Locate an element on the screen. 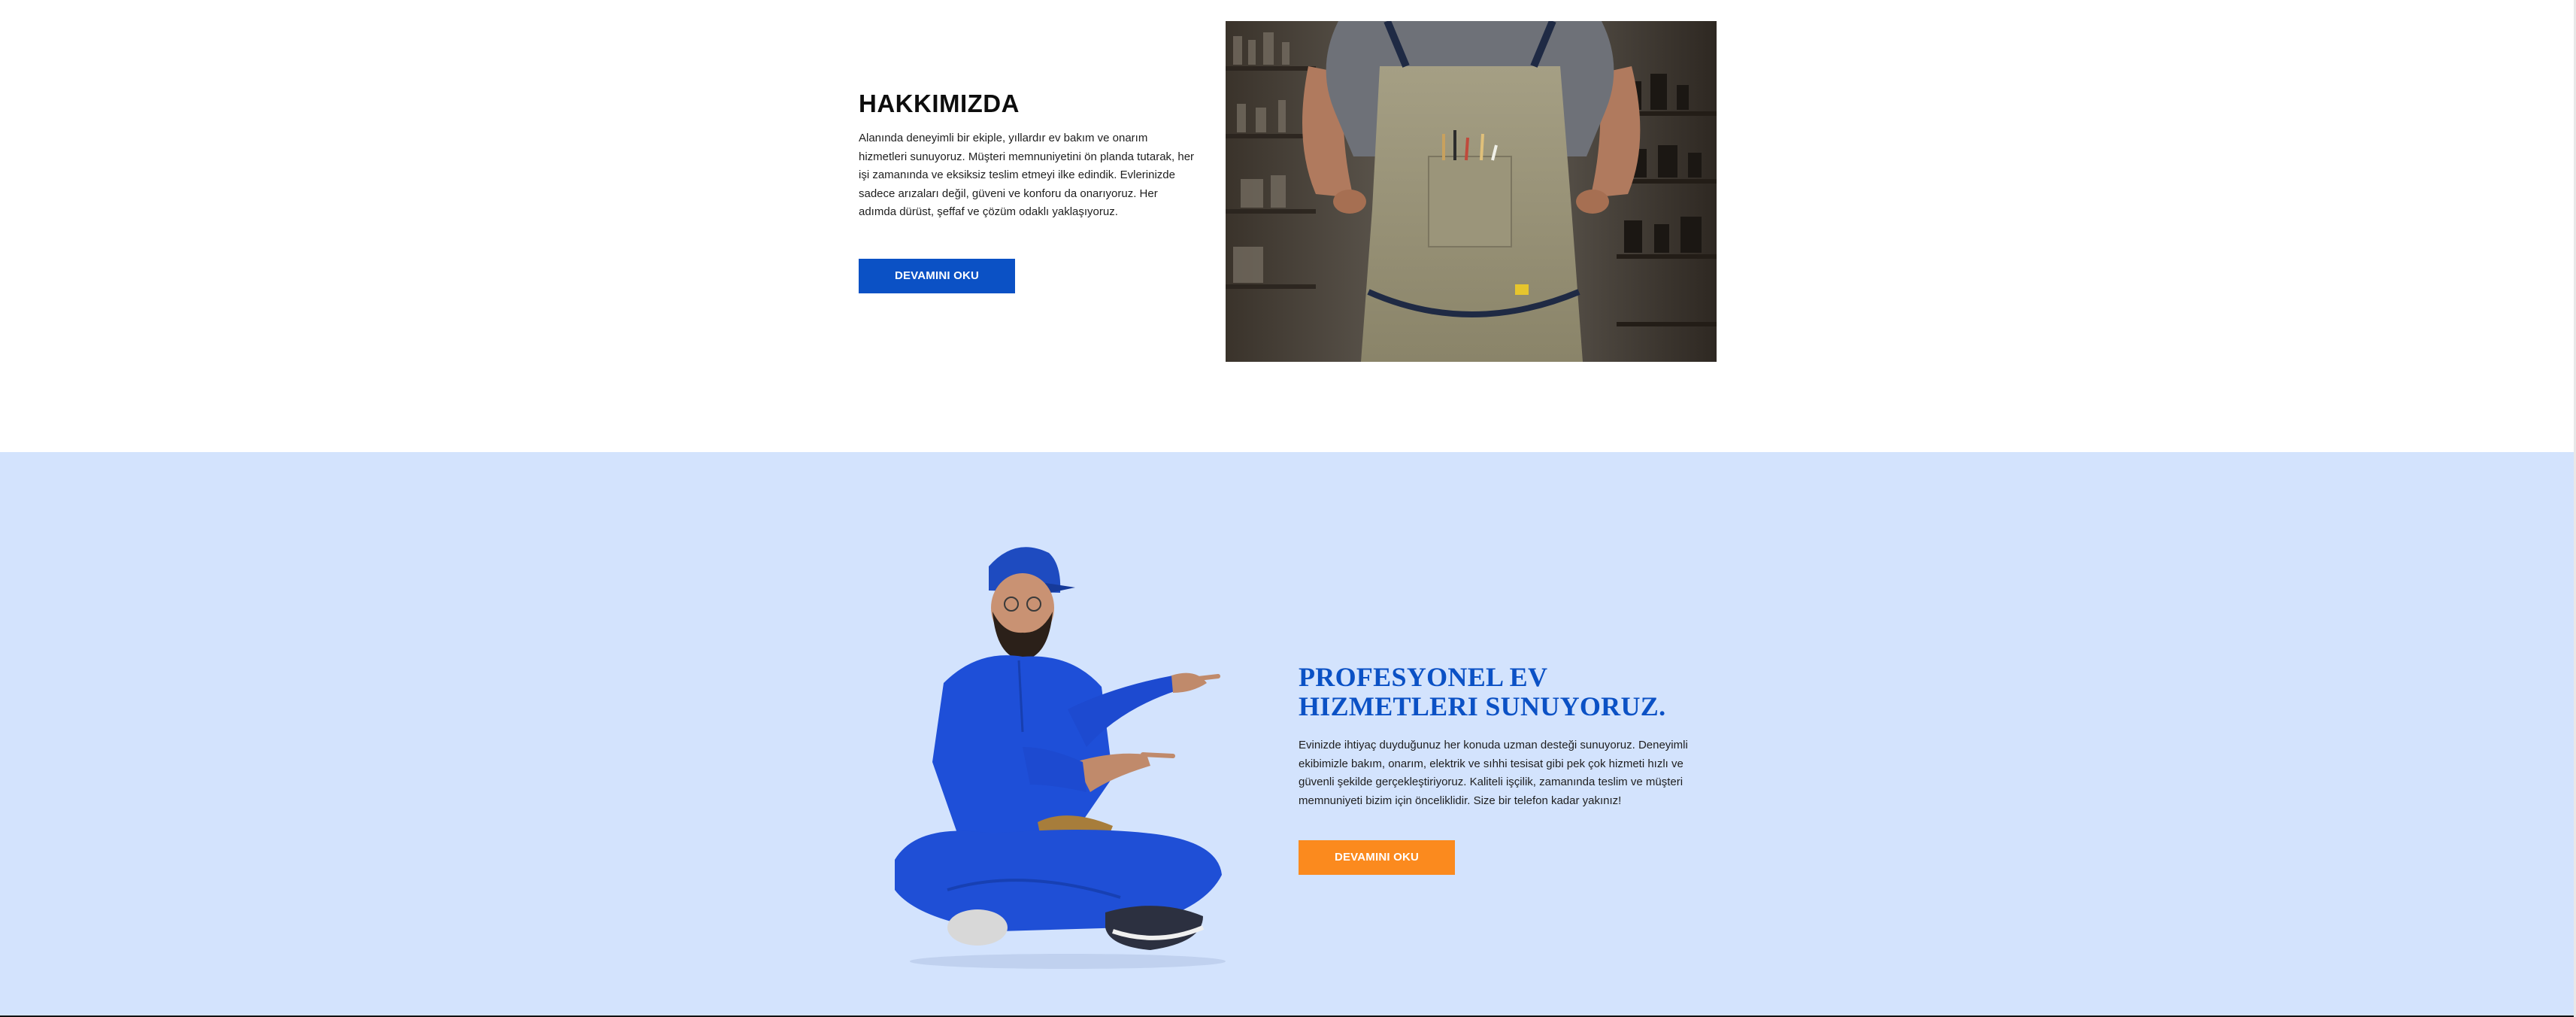  about-read-more-button: DEVAMINI OKU is located at coordinates (937, 276).